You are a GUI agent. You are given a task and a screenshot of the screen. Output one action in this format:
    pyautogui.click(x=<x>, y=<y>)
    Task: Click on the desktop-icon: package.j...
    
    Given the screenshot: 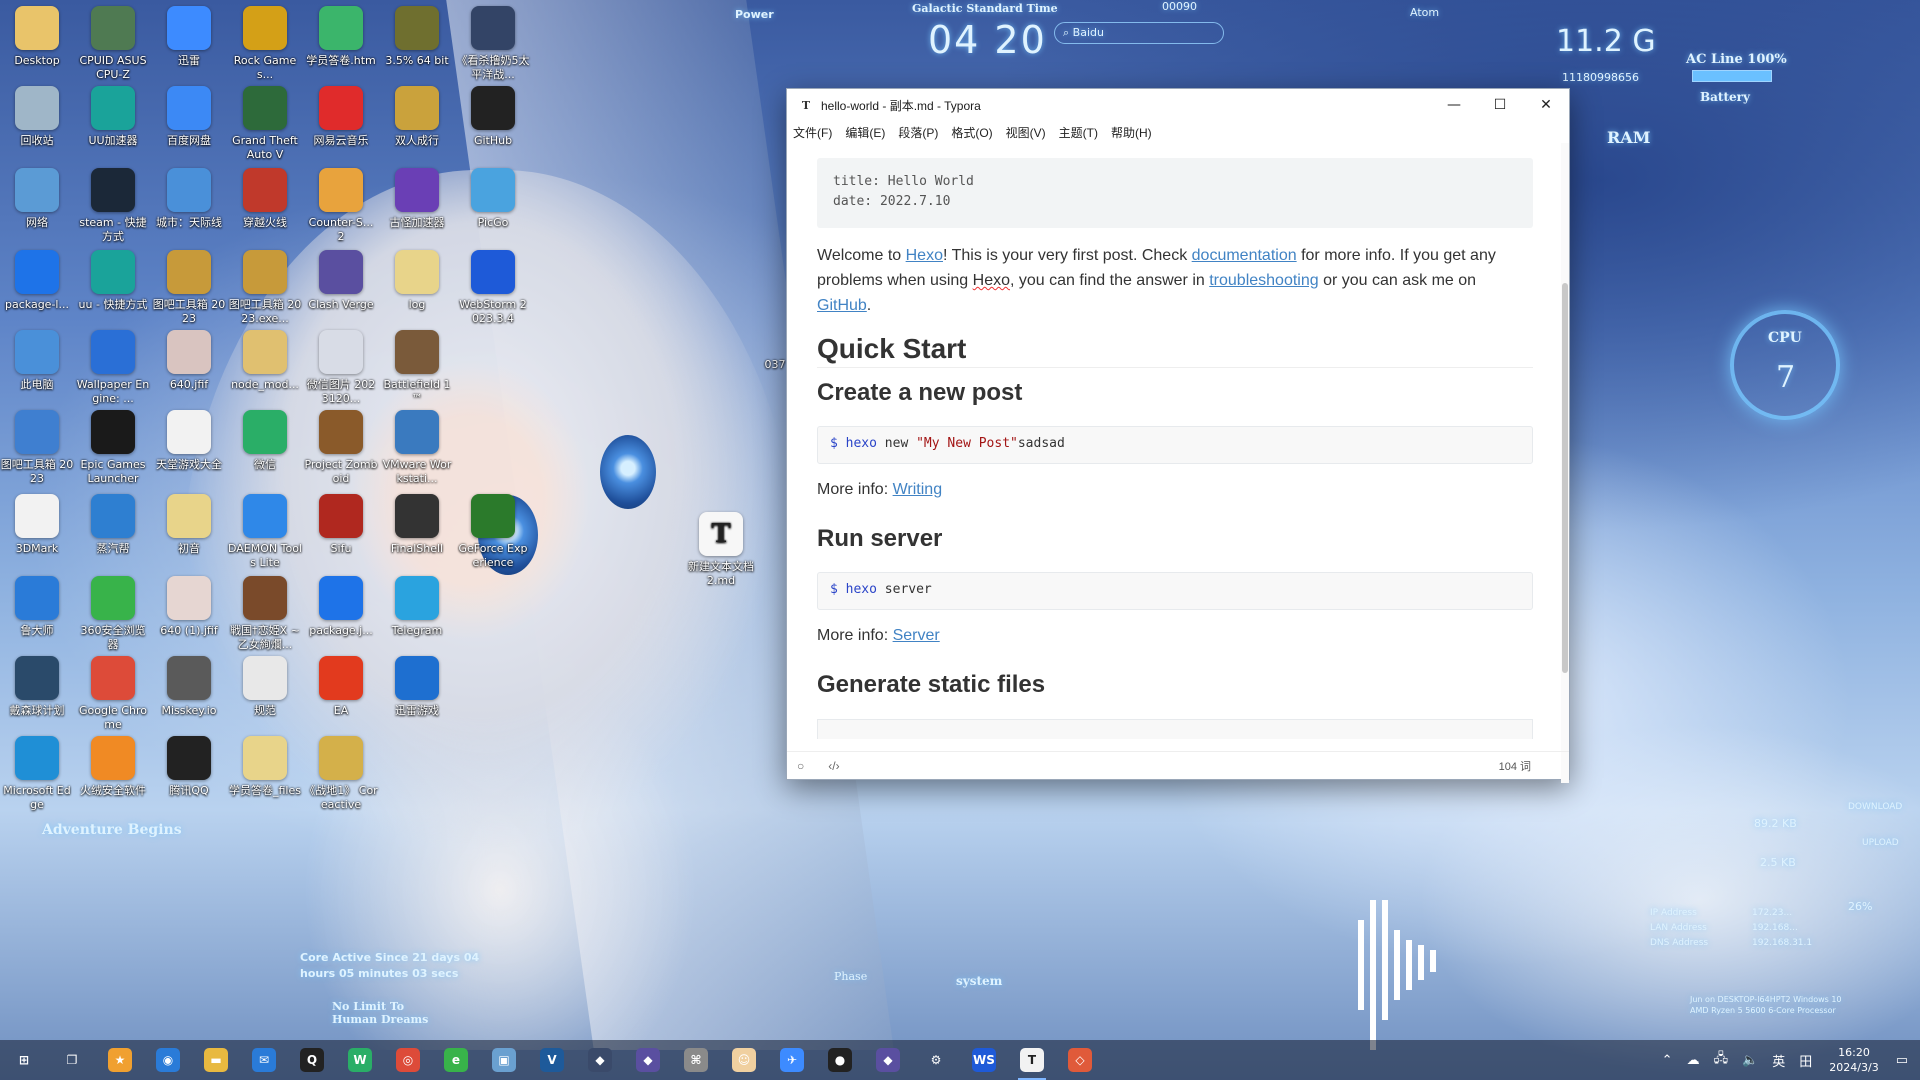 What is the action you would take?
    pyautogui.click(x=341, y=607)
    